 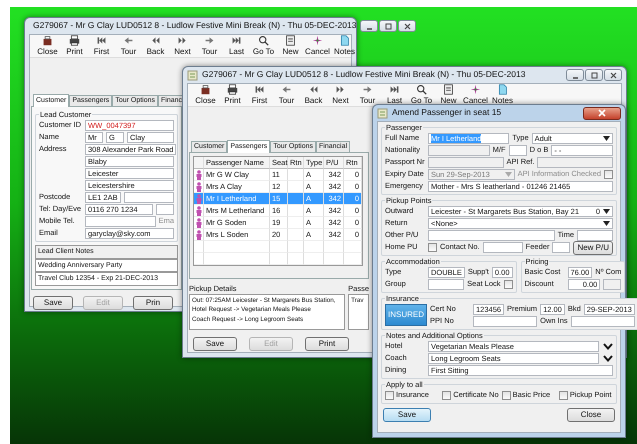 I want to click on search-icon, so click(x=421, y=89).